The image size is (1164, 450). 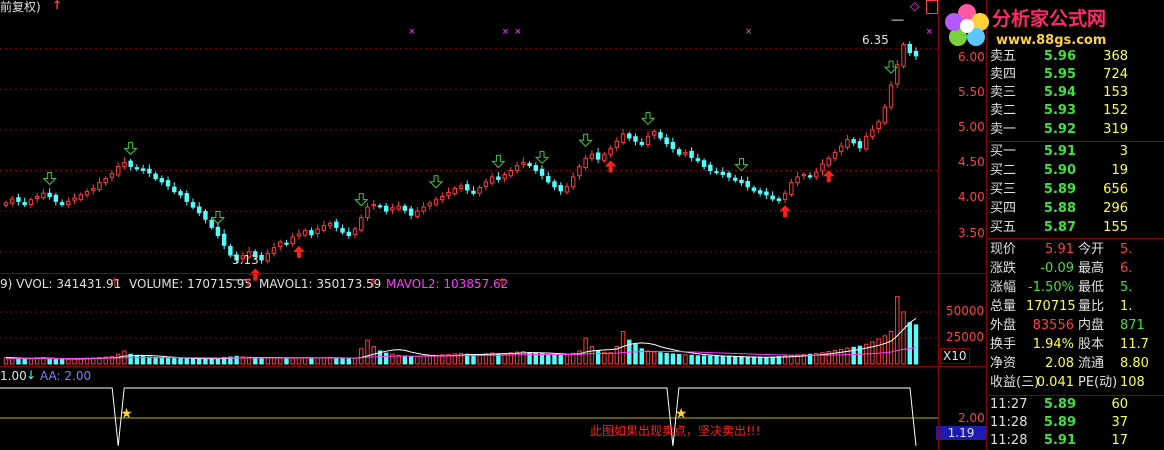 I want to click on ask-label: 卖二, so click(x=1003, y=110).